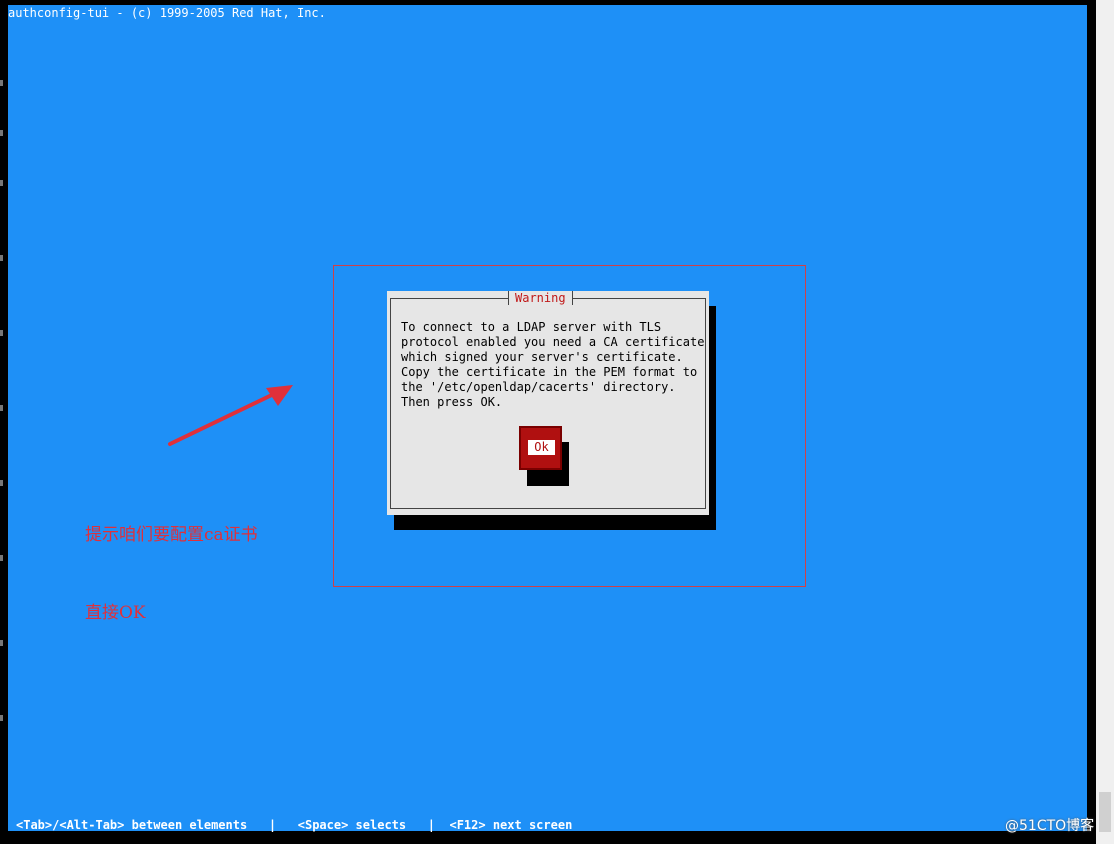  I want to click on scrollbar-thumb, so click(1105, 812).